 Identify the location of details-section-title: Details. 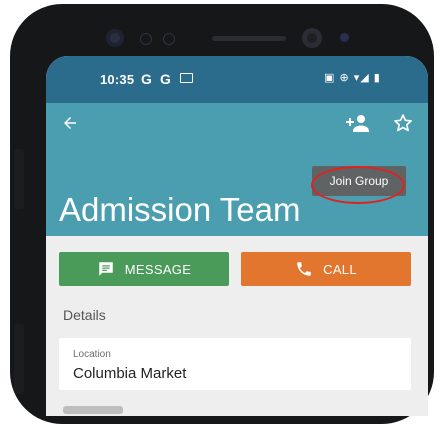
(84, 315).